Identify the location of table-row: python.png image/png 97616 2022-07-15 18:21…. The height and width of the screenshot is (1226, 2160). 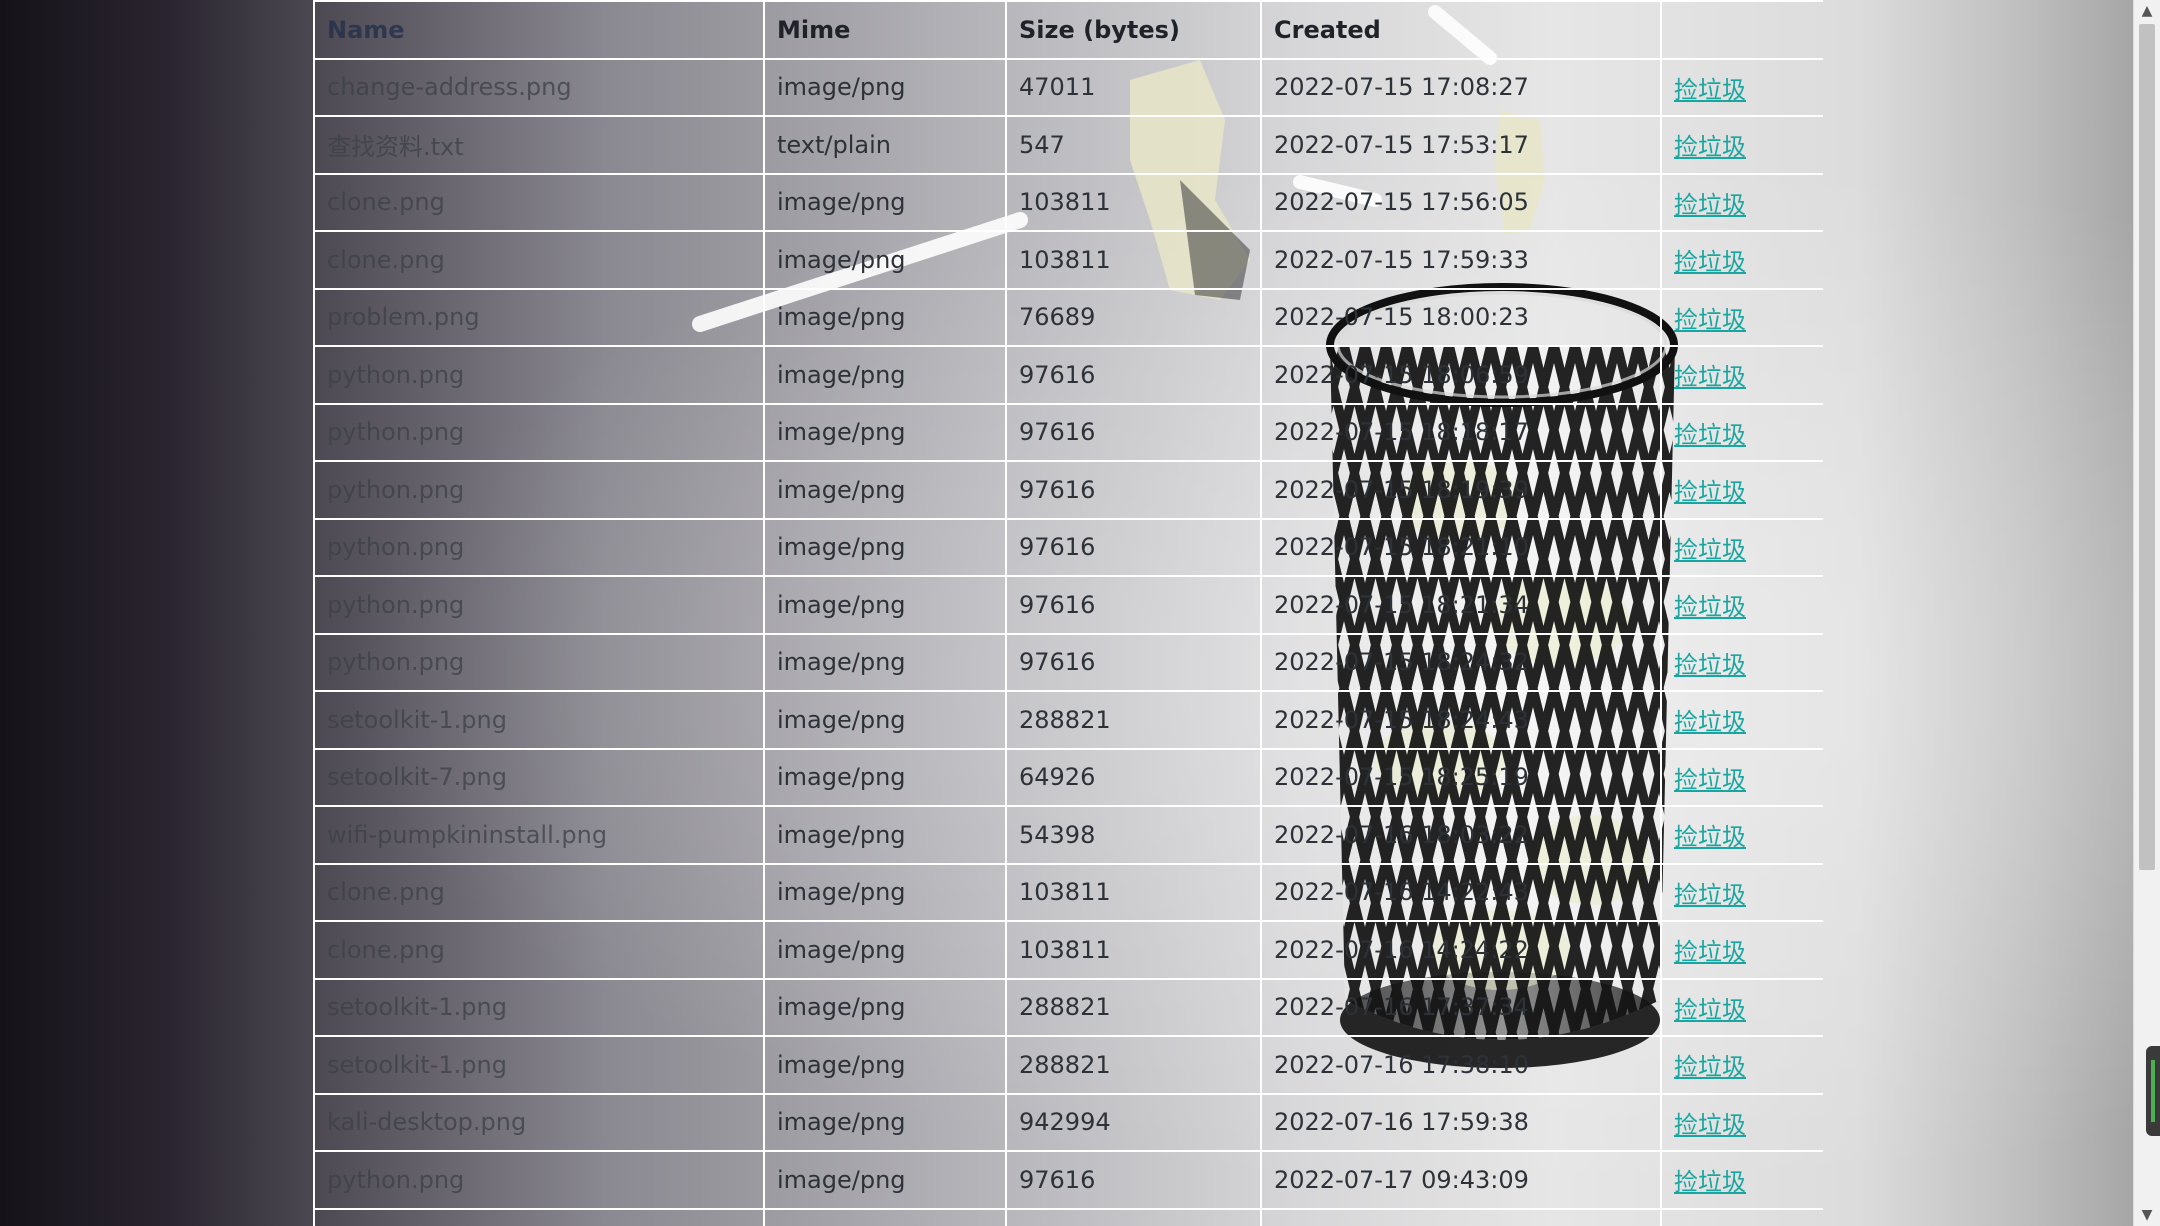
(1068, 605).